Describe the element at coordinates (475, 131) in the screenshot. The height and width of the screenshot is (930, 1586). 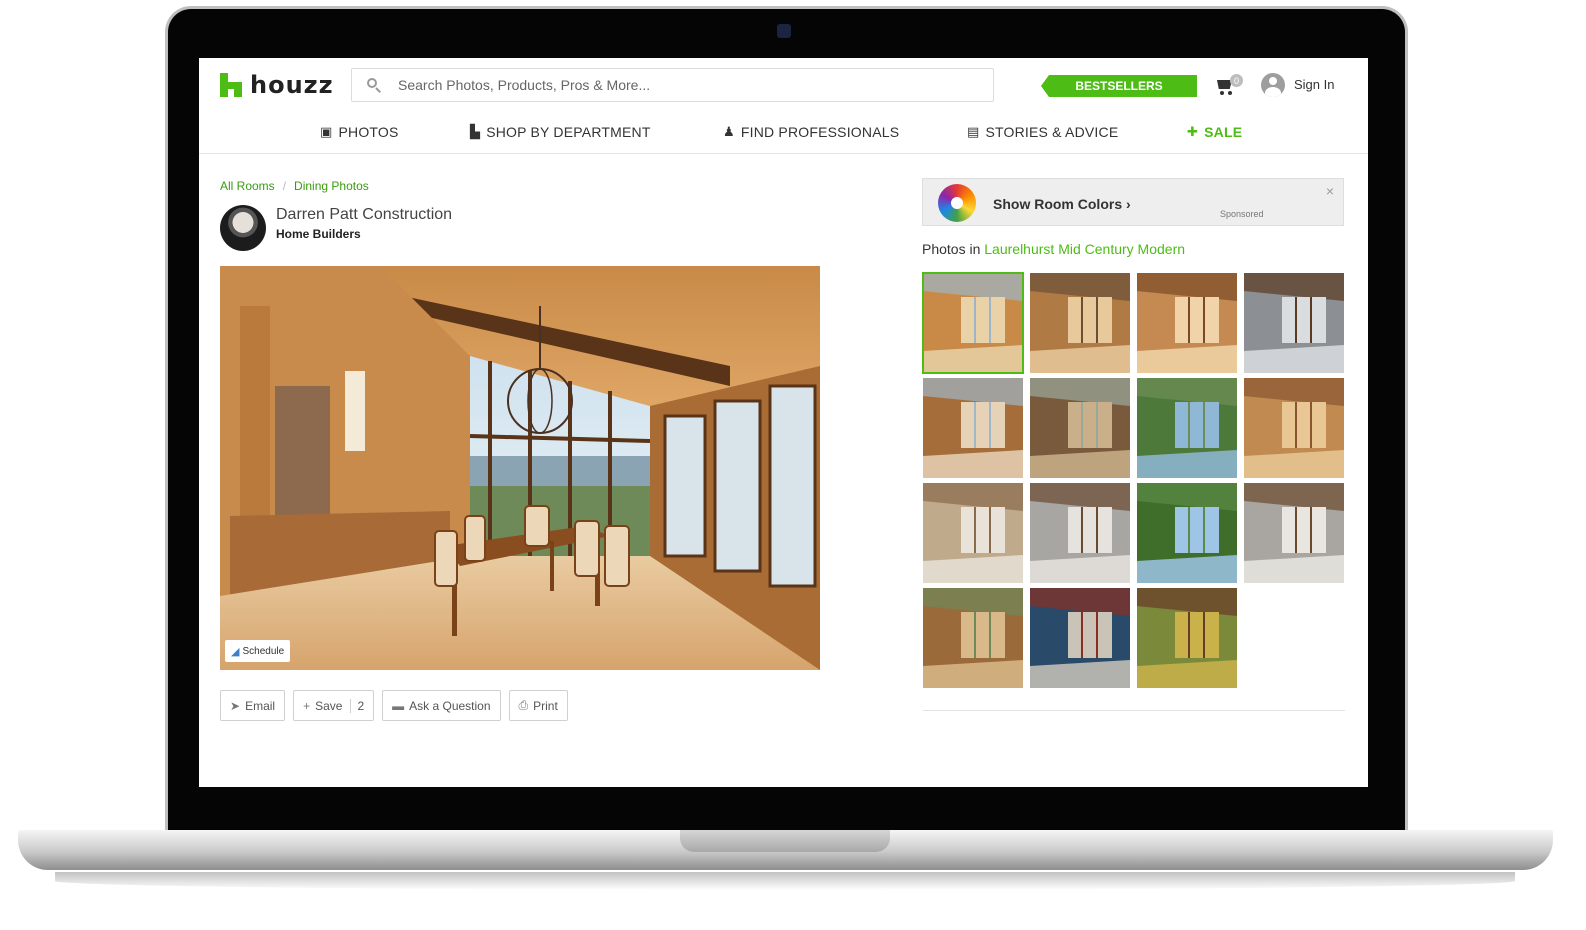
I see `armchair-icon: ▙` at that location.